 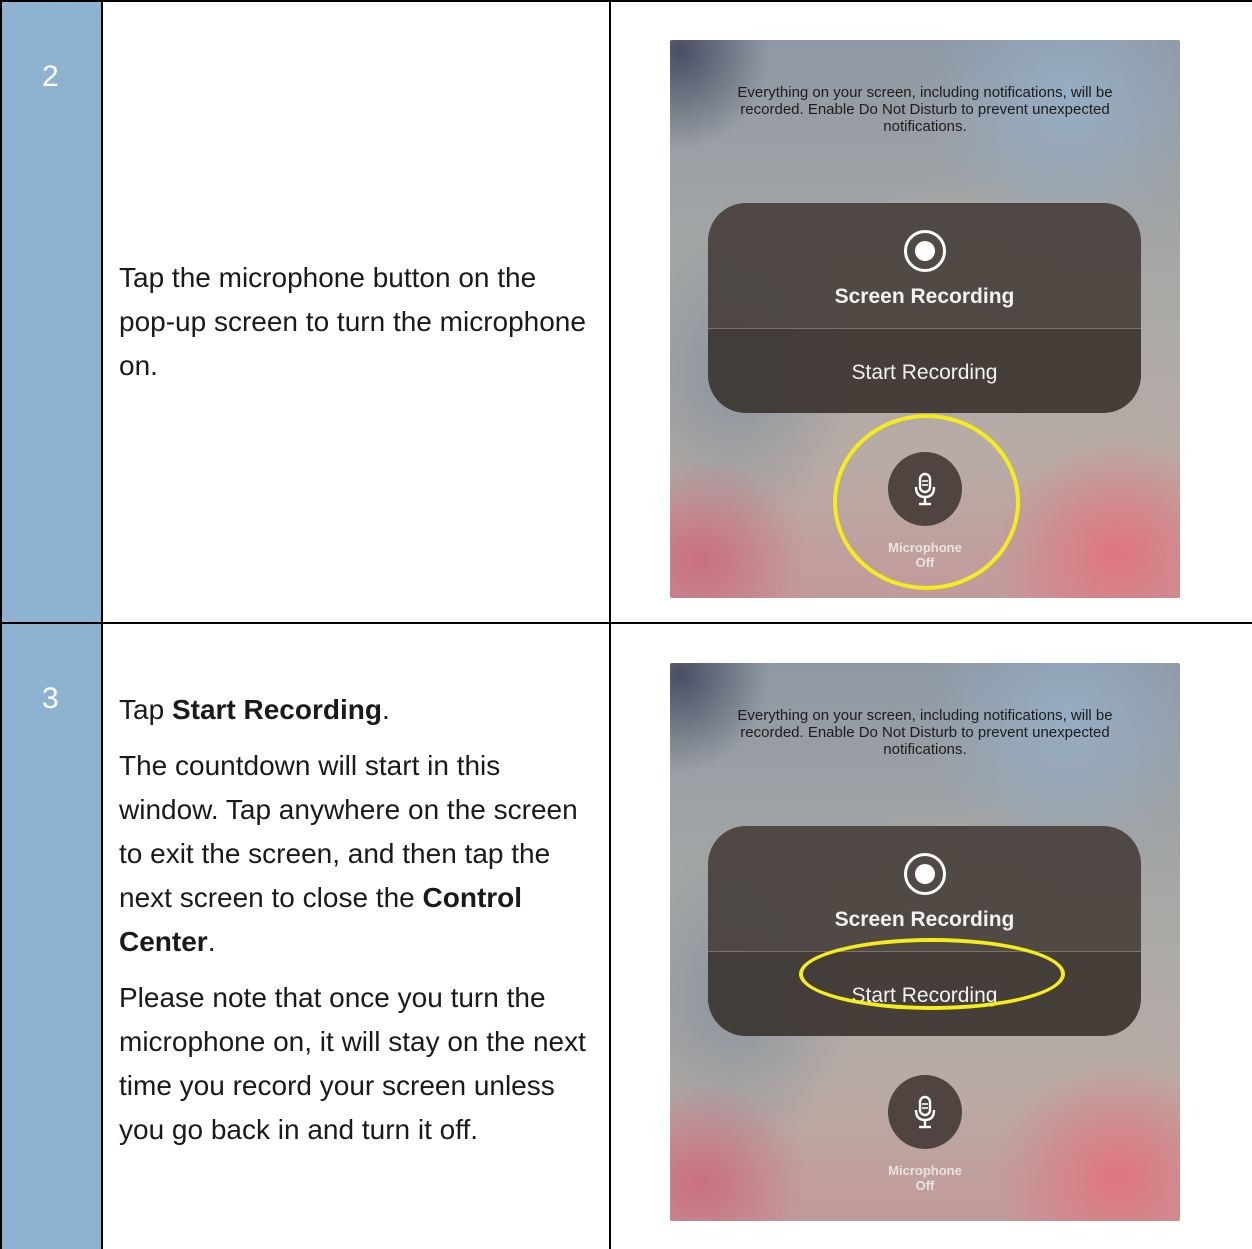 What do you see at coordinates (925, 1170) in the screenshot?
I see `microphone-label-text: Microphone` at bounding box center [925, 1170].